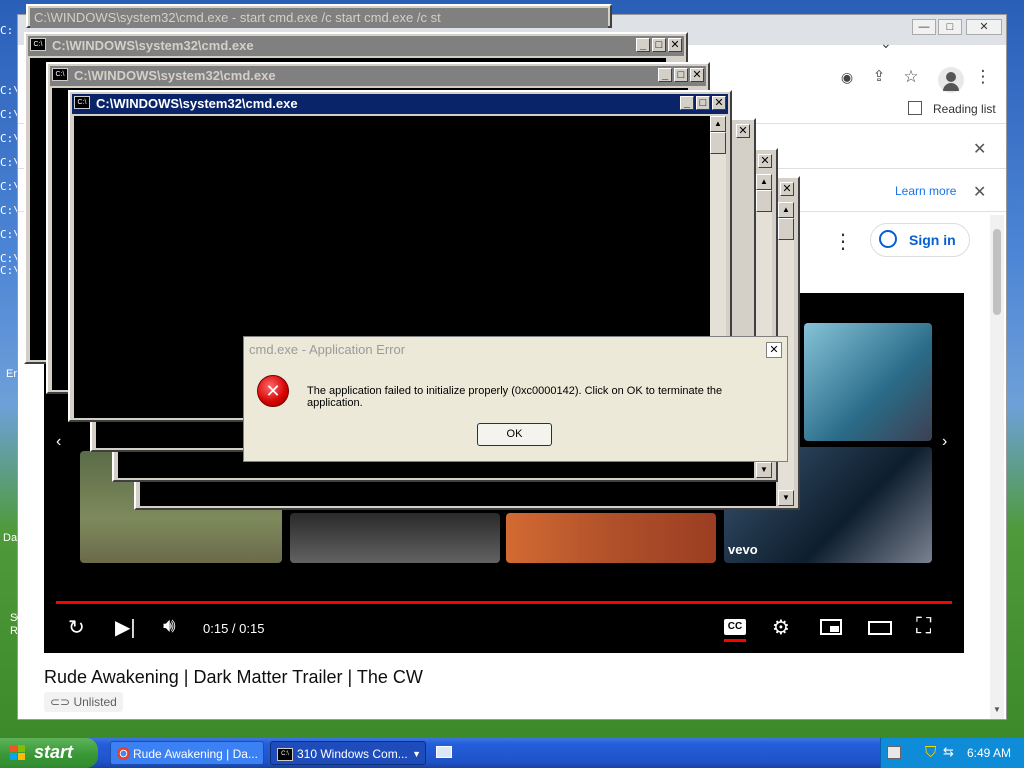  I want to click on replay-icon: ↻, so click(76, 627).